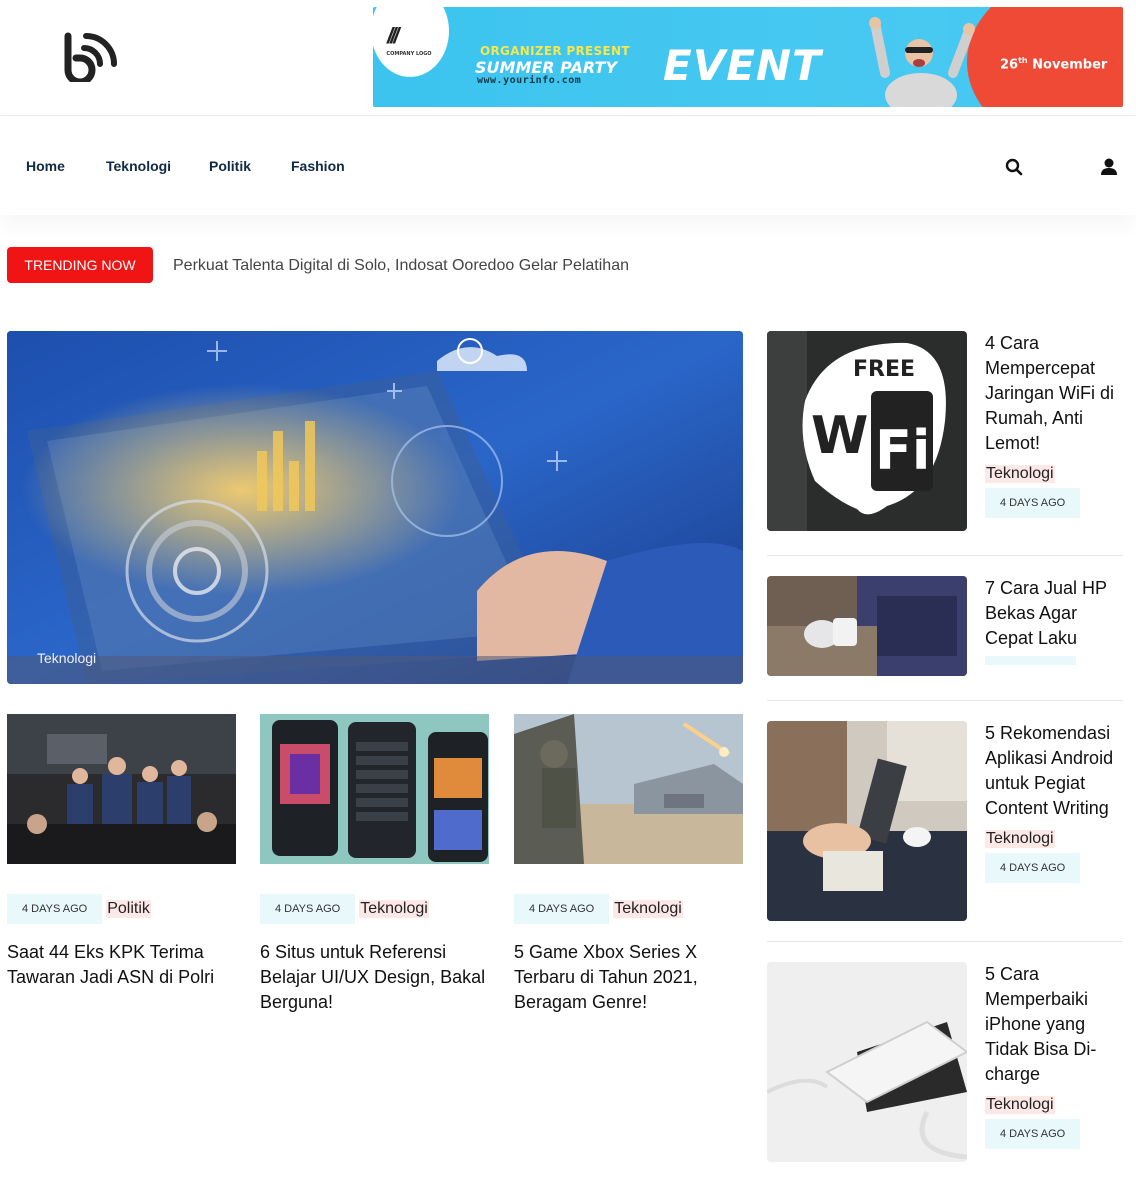  I want to click on banner-date: 26th November, so click(1054, 64).